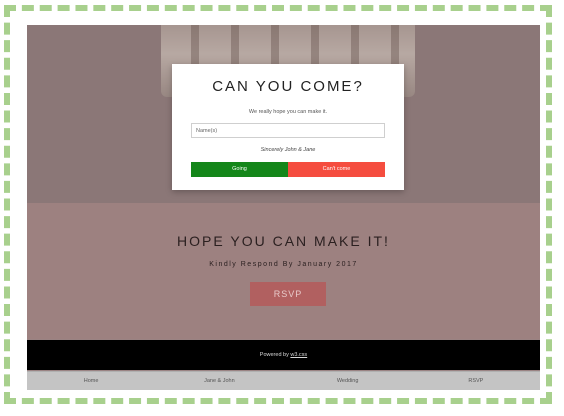 The width and height of the screenshot is (564, 416). I want to click on nav-item-rsvp: RSVP, so click(476, 381).